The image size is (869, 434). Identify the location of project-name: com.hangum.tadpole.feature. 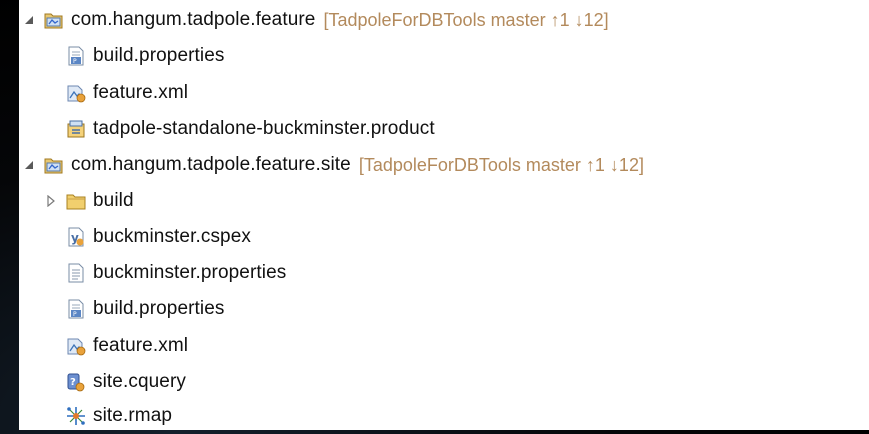
(193, 19).